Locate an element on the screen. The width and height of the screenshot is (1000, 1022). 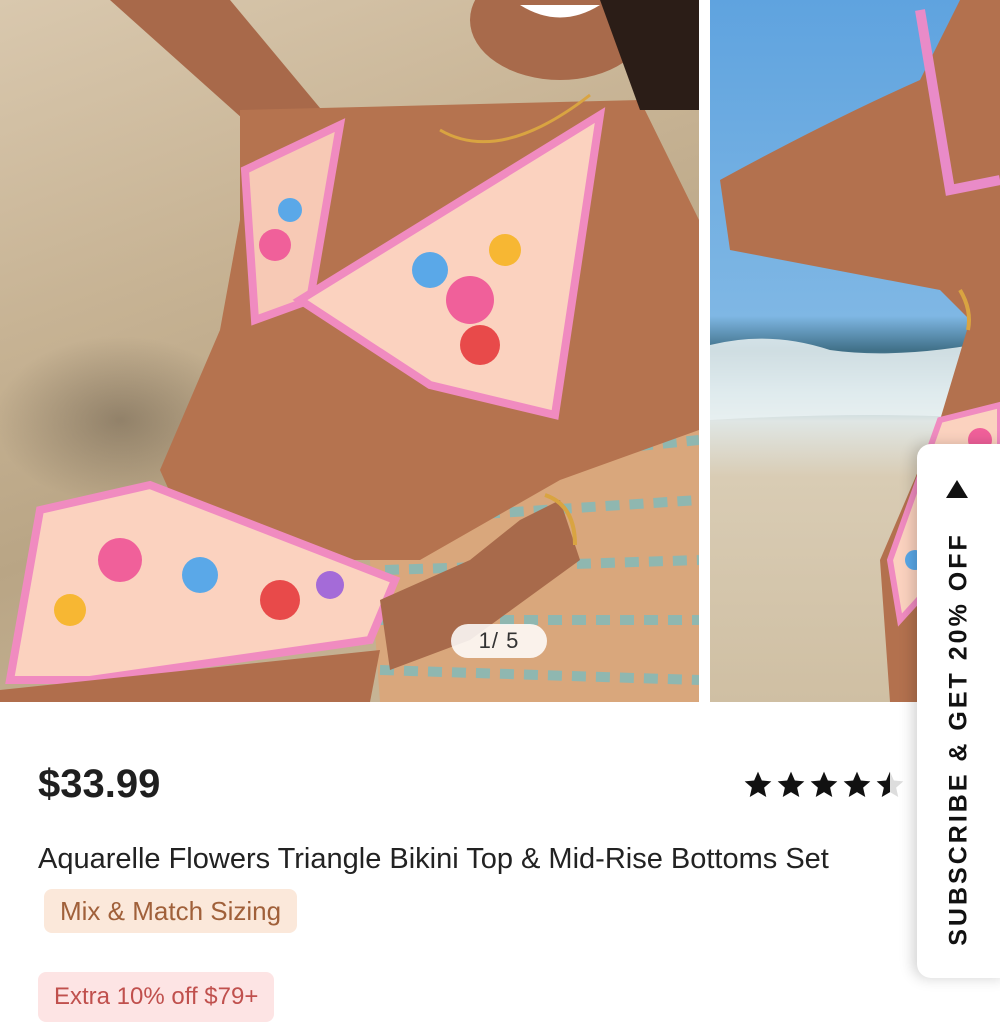
product-price: $33.99 is located at coordinates (99, 784).